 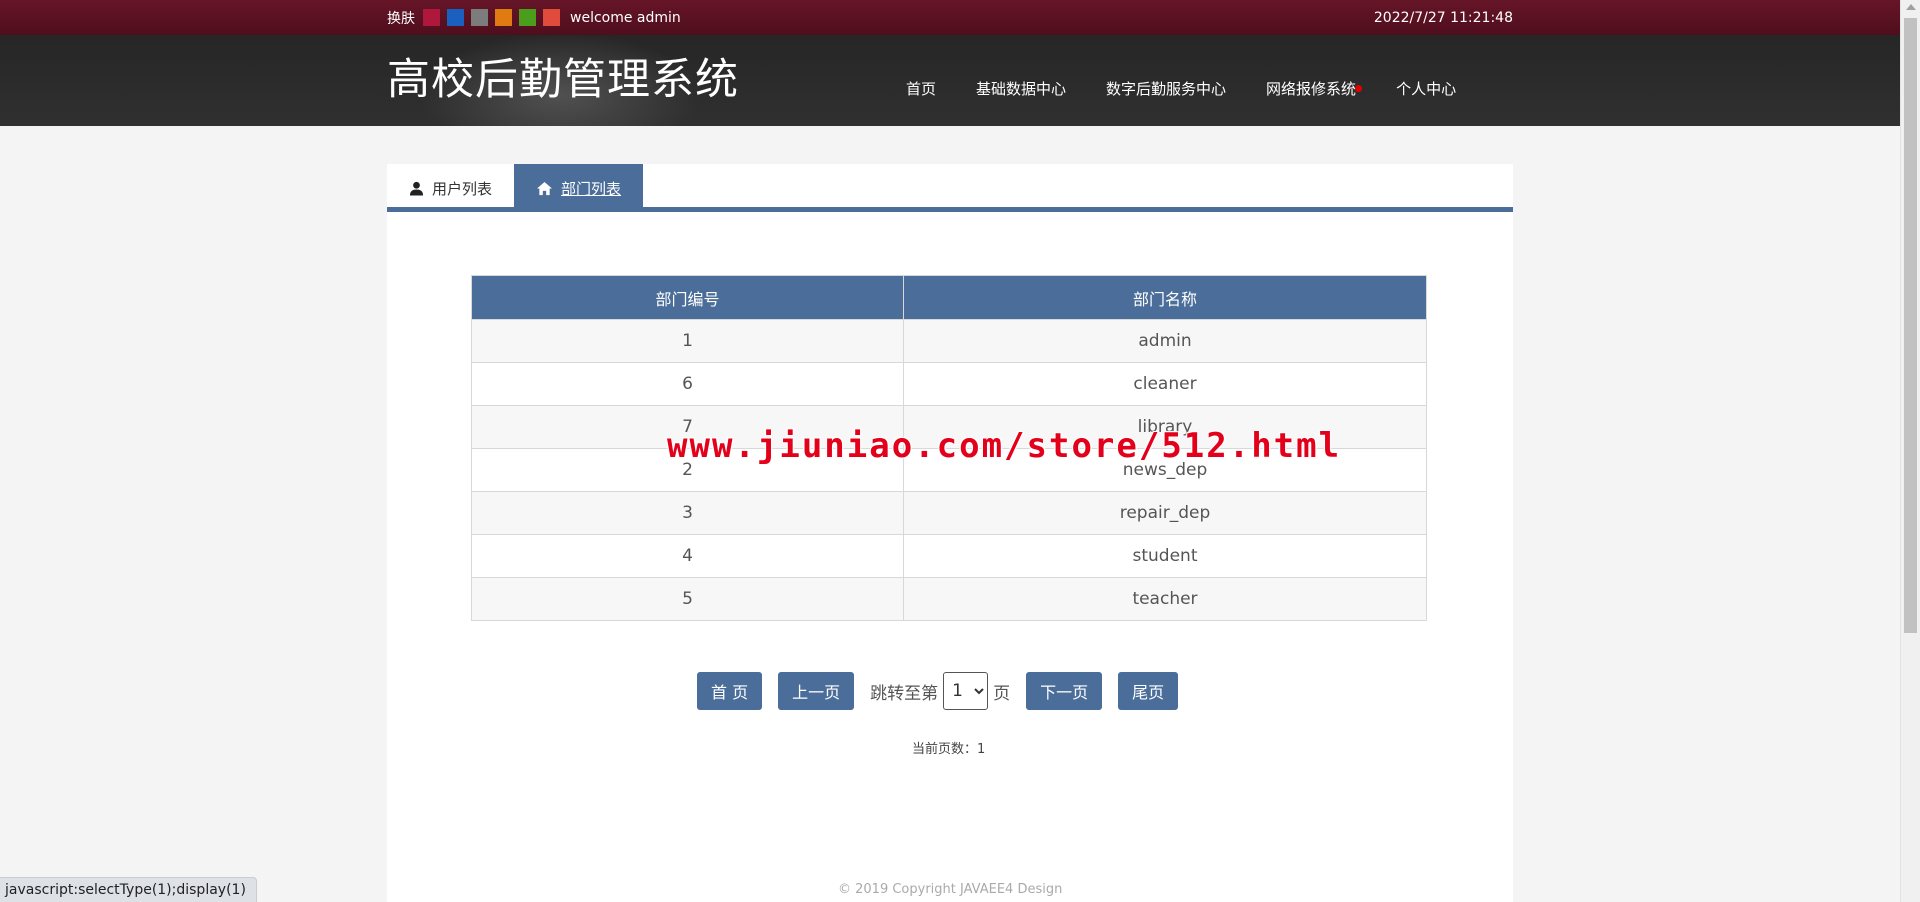 I want to click on site-header: 高校后勤管理系统 首页 基础数据中心 数字后勤服务中心 网络报修系统 个人中心, so click(x=950, y=80).